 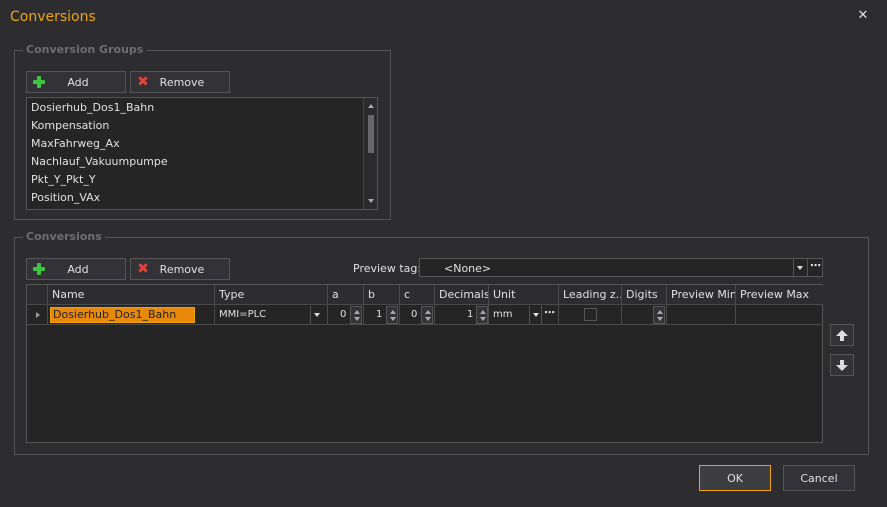 What do you see at coordinates (779, 295) in the screenshot?
I see `col-header-preview-max: Preview Max` at bounding box center [779, 295].